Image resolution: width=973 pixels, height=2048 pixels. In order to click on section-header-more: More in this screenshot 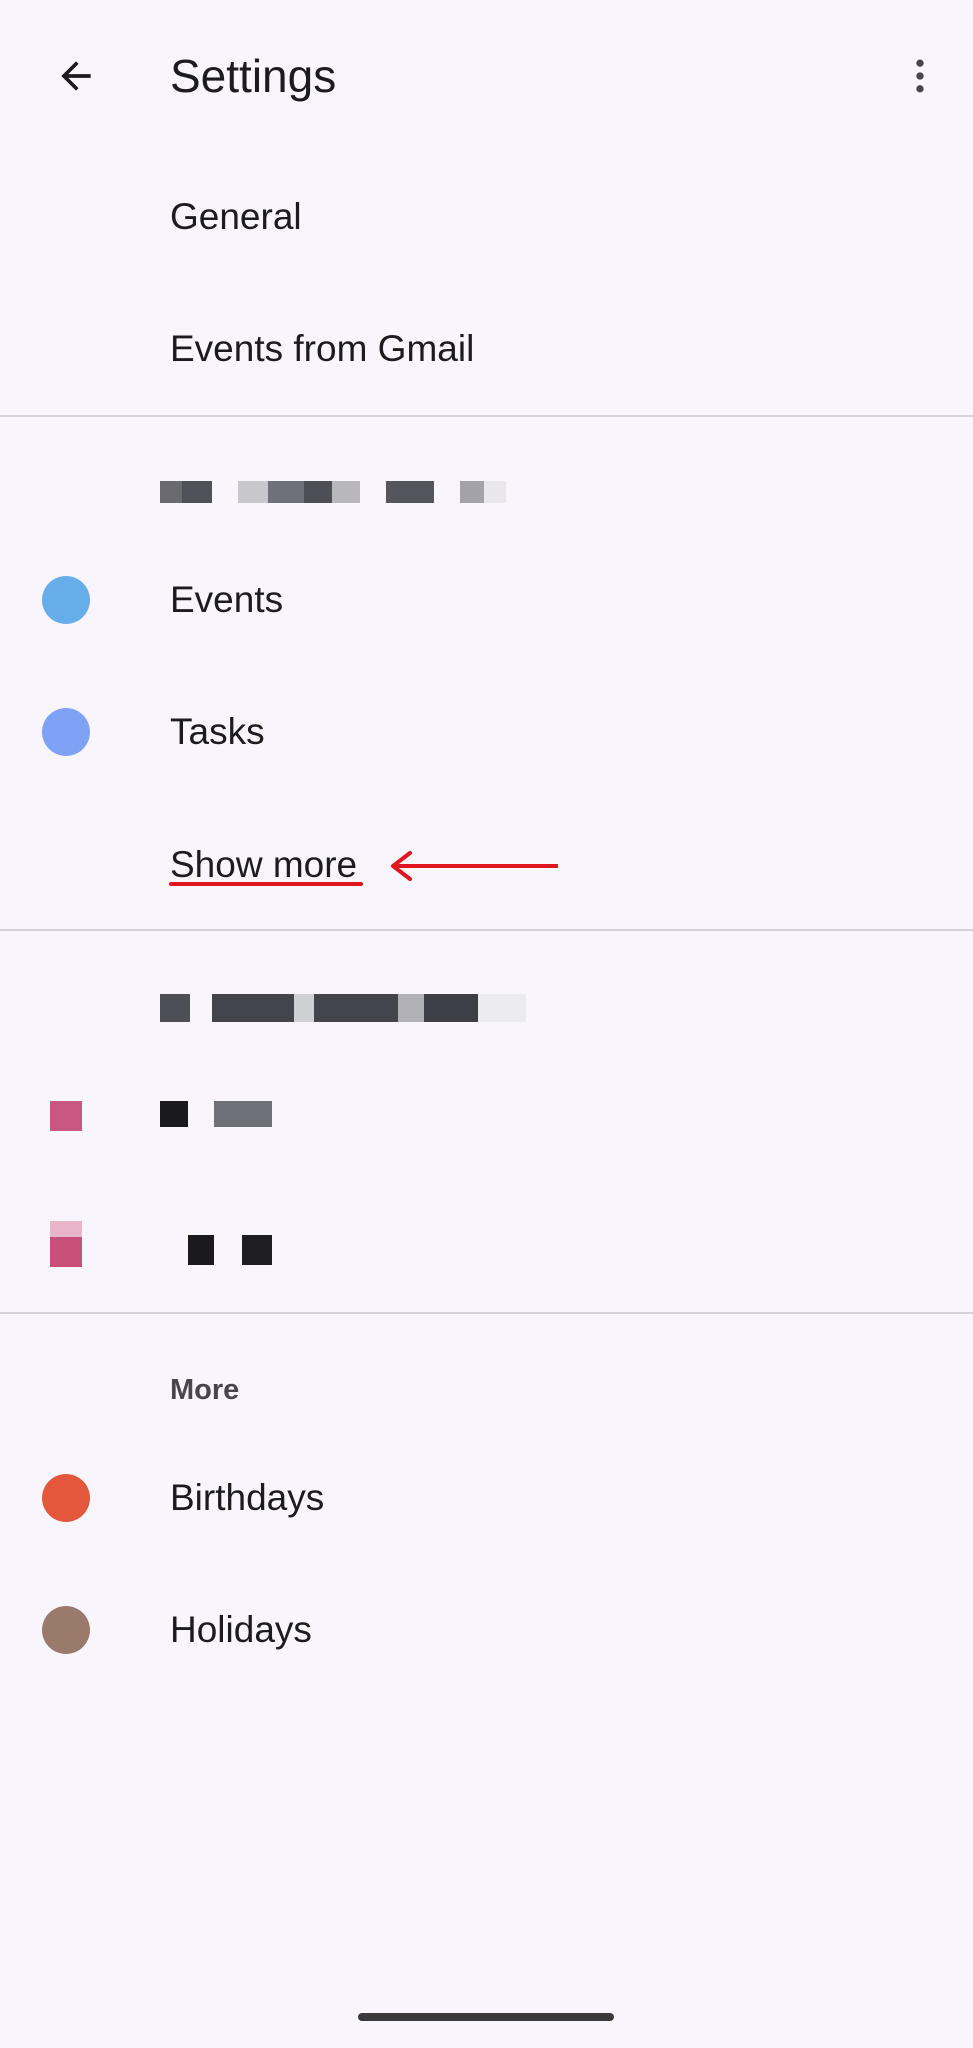, I will do `click(205, 1390)`.